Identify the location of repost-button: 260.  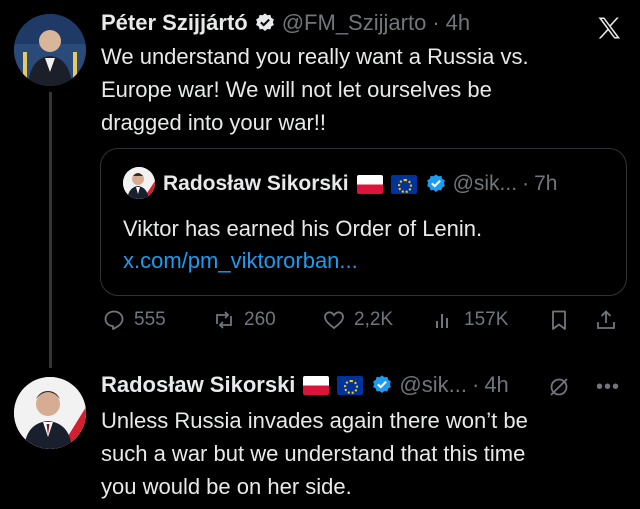
(244, 320).